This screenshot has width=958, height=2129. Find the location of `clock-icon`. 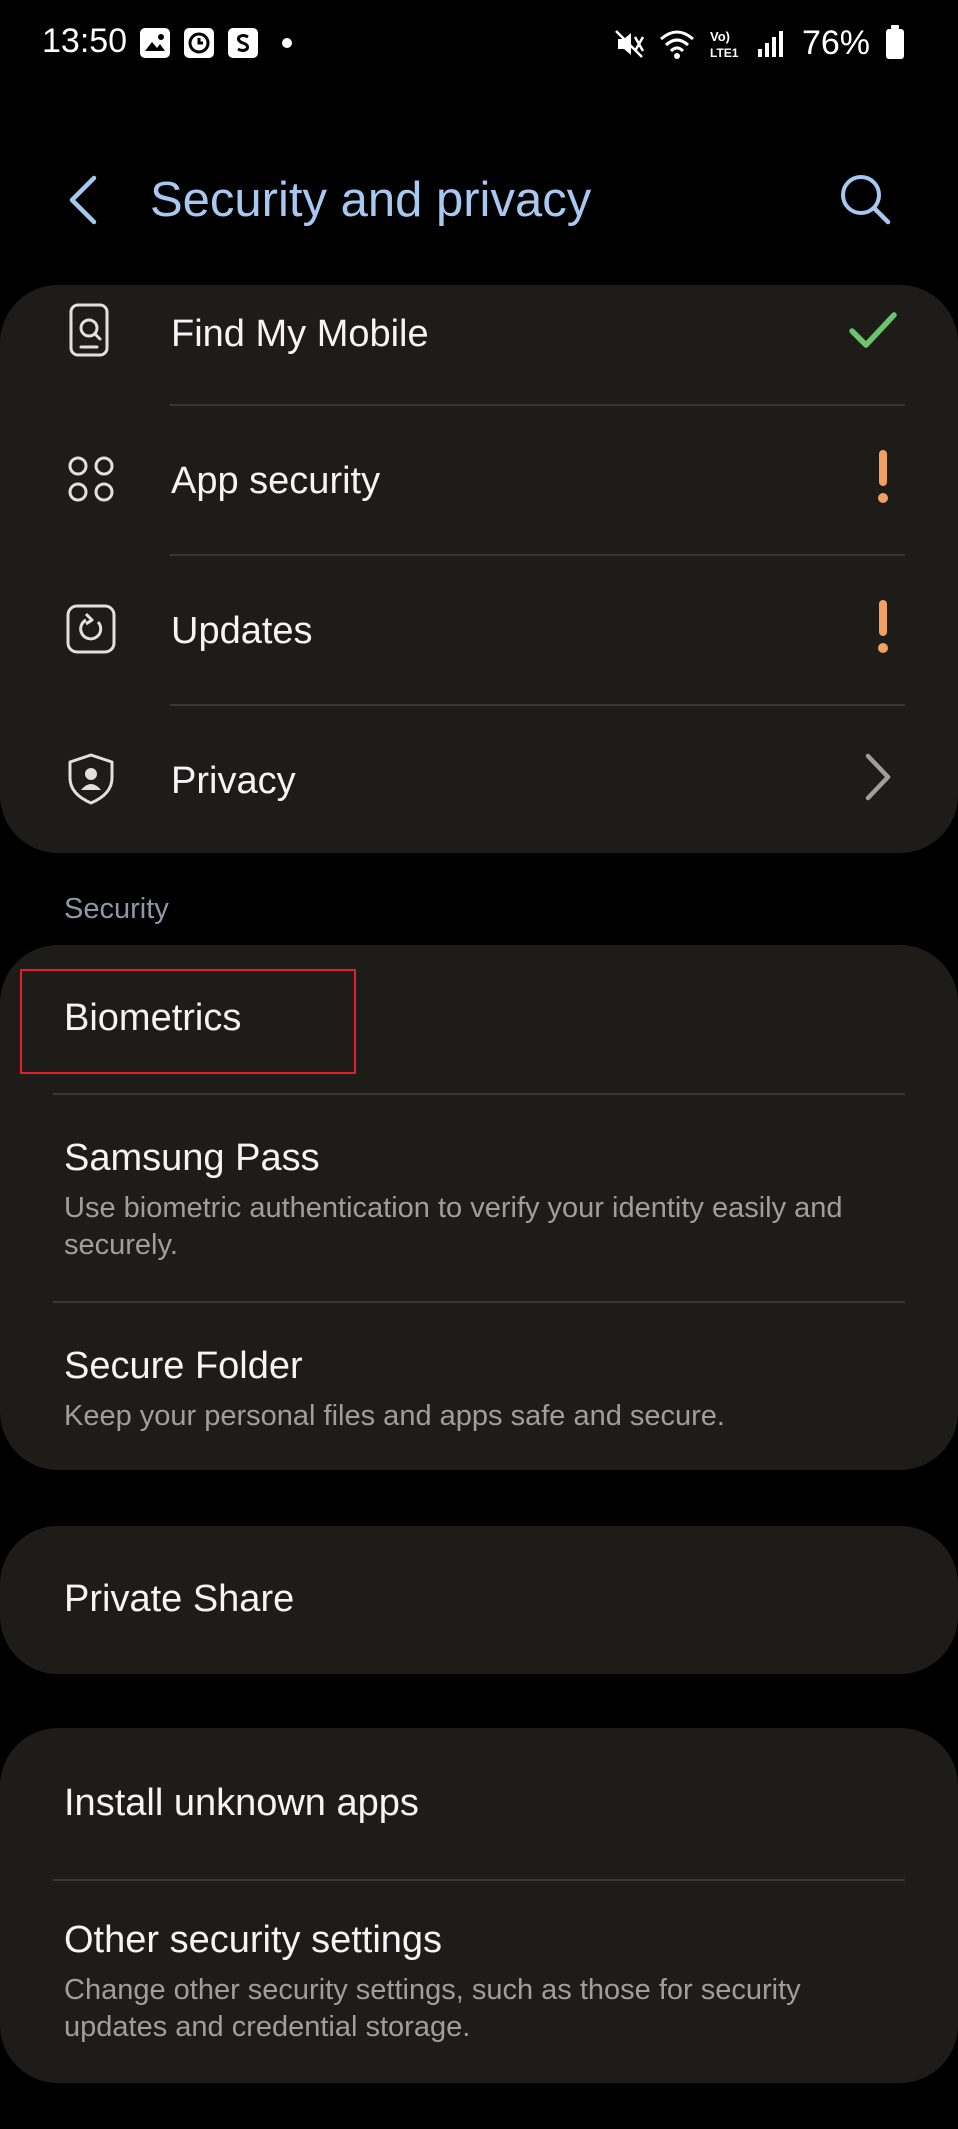

clock-icon is located at coordinates (199, 43).